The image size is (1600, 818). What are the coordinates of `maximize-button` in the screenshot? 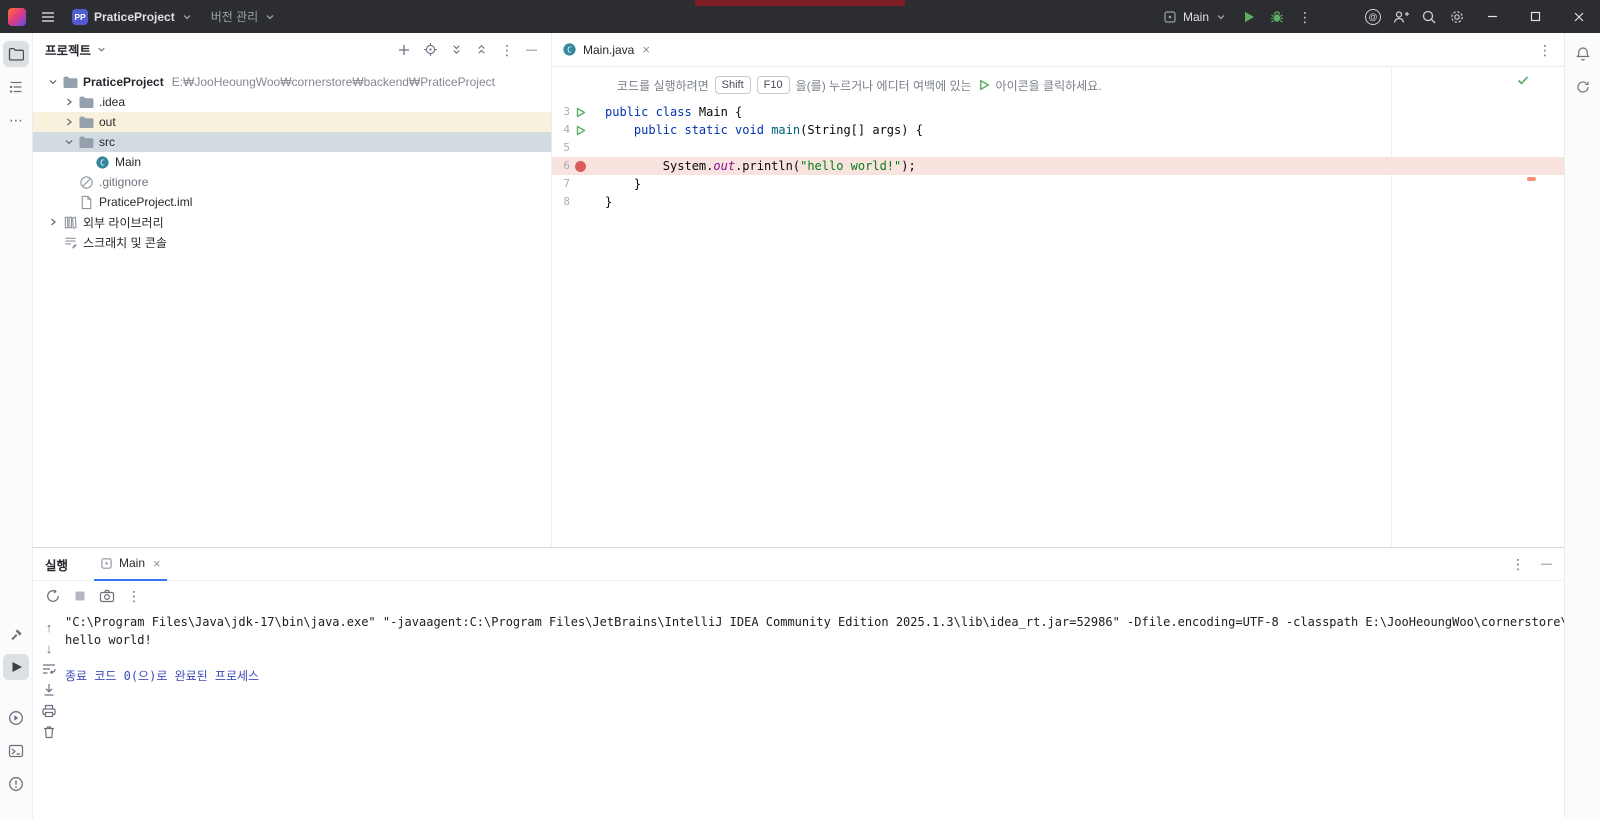 It's located at (1535, 16).